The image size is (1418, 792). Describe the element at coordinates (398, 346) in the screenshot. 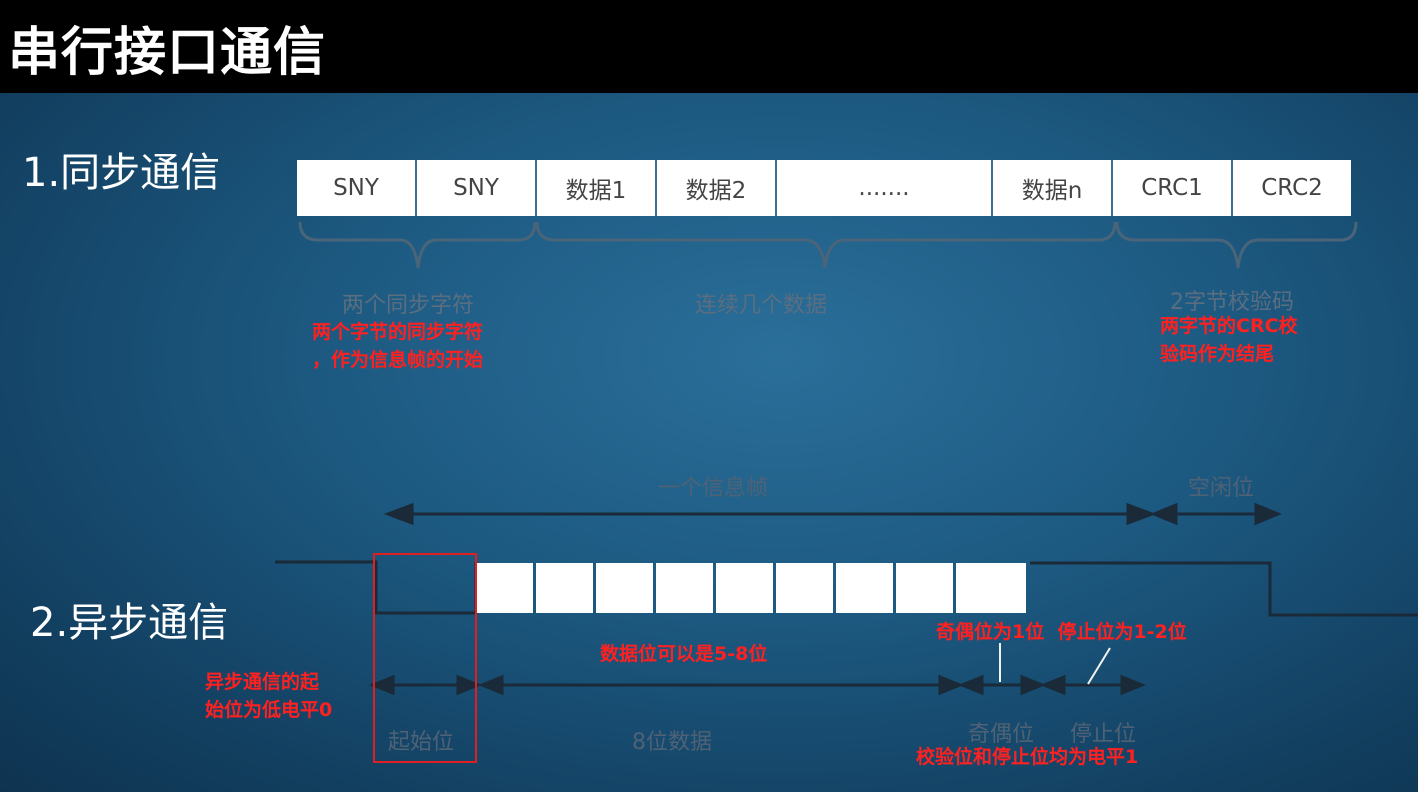

I see `note-sync-chars: 两个字节的同步字符 ，作为信息帧的开始` at that location.